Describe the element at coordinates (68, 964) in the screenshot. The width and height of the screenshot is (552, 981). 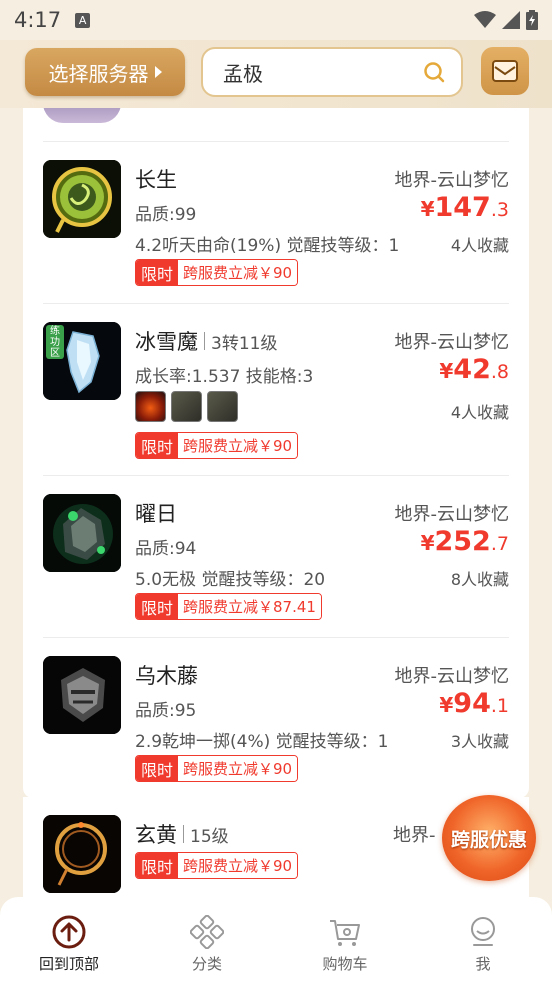
I see `nav-label: 回到顶部` at that location.